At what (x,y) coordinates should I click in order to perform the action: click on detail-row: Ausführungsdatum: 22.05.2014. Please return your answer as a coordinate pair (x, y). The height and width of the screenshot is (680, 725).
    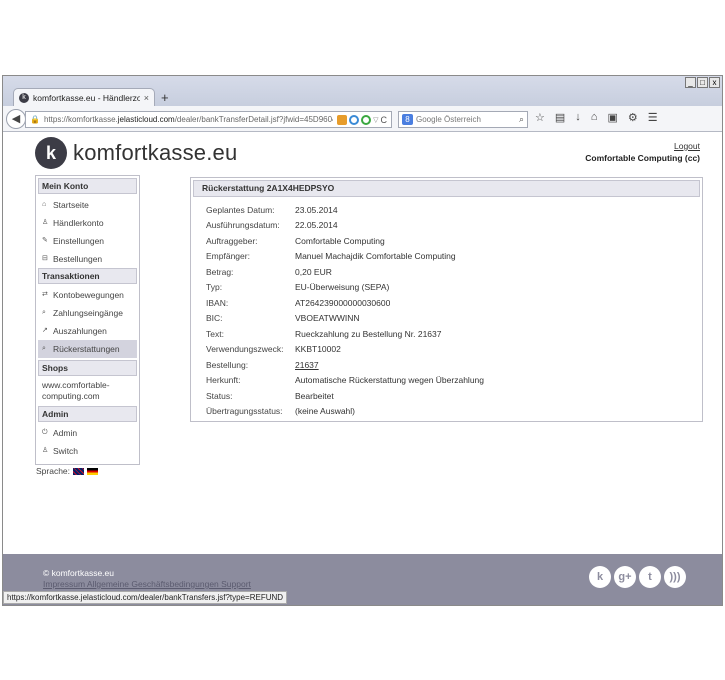
    Looking at the image, I should click on (453, 226).